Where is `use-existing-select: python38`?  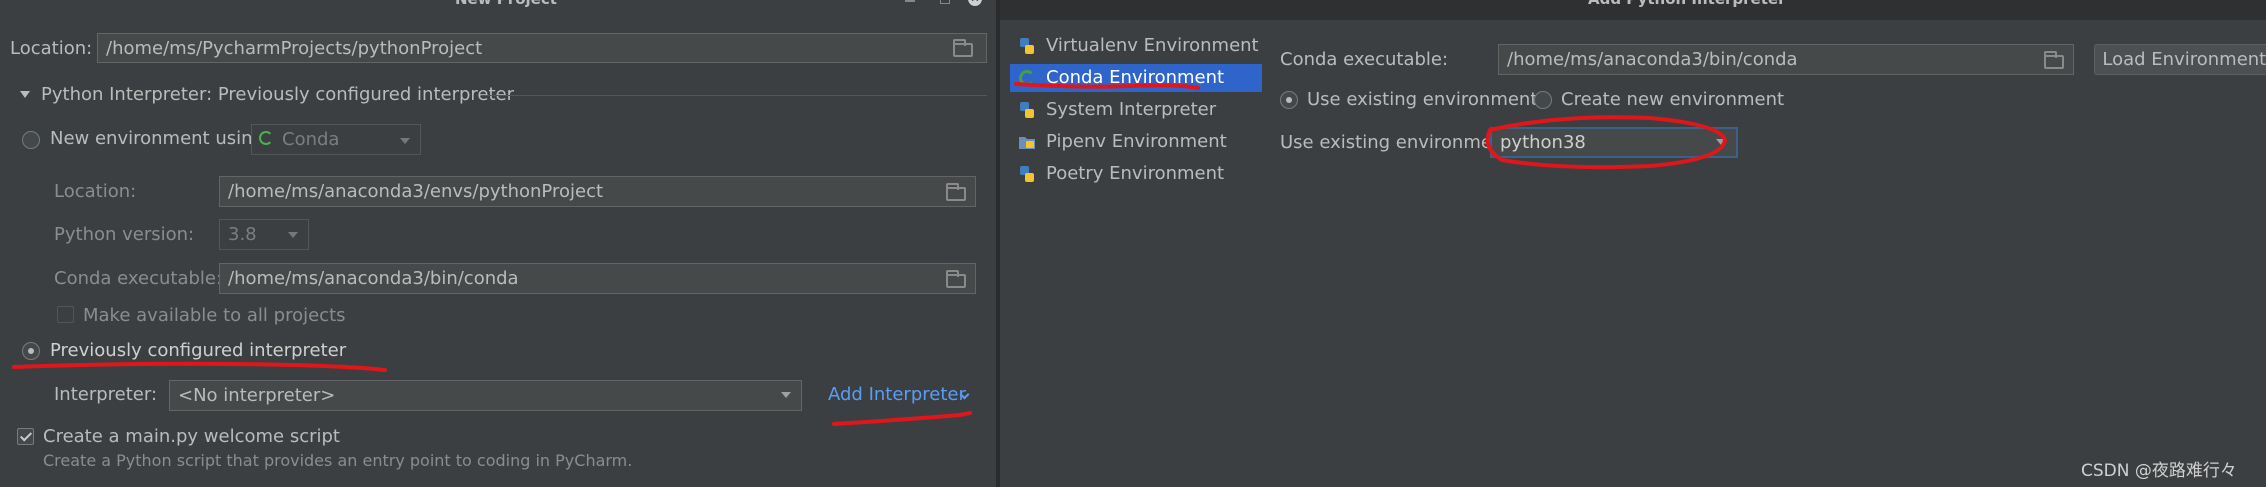
use-existing-select: python38 is located at coordinates (1614, 142).